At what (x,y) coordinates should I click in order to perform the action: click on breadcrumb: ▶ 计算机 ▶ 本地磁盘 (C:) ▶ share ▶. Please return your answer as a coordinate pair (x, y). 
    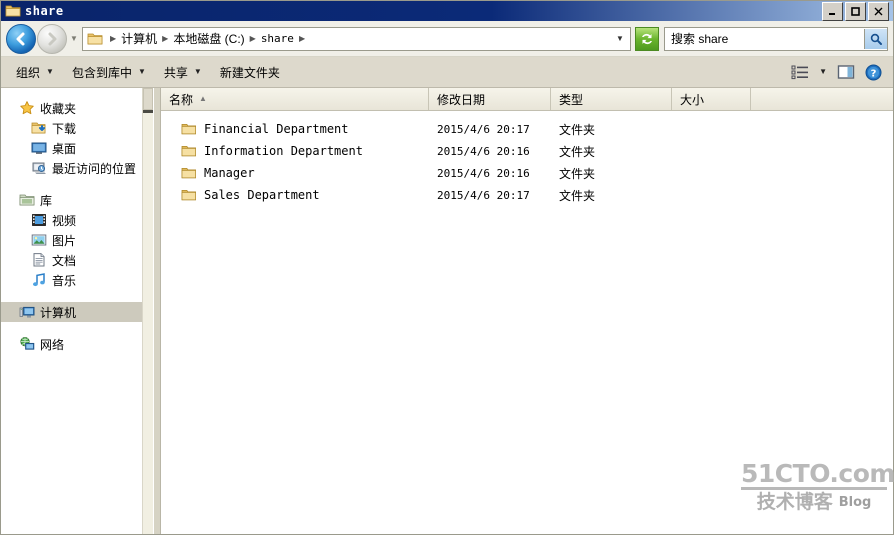
    Looking at the image, I should click on (359, 38).